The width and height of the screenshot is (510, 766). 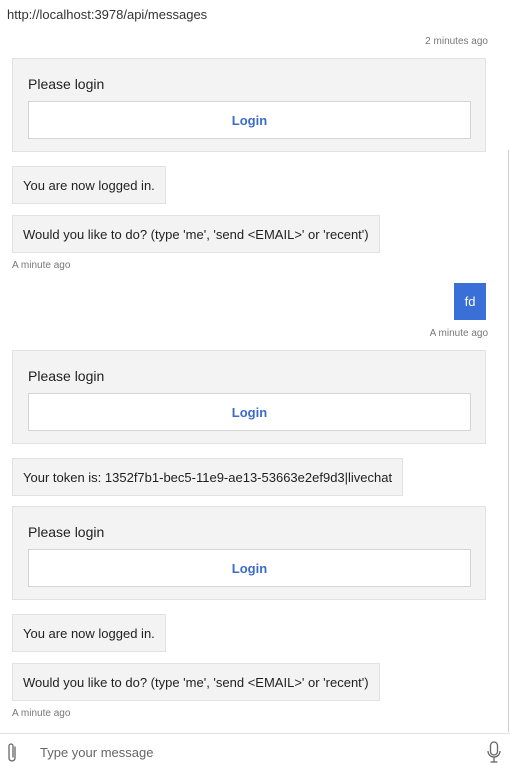 I want to click on microphone-icon, so click(x=494, y=753).